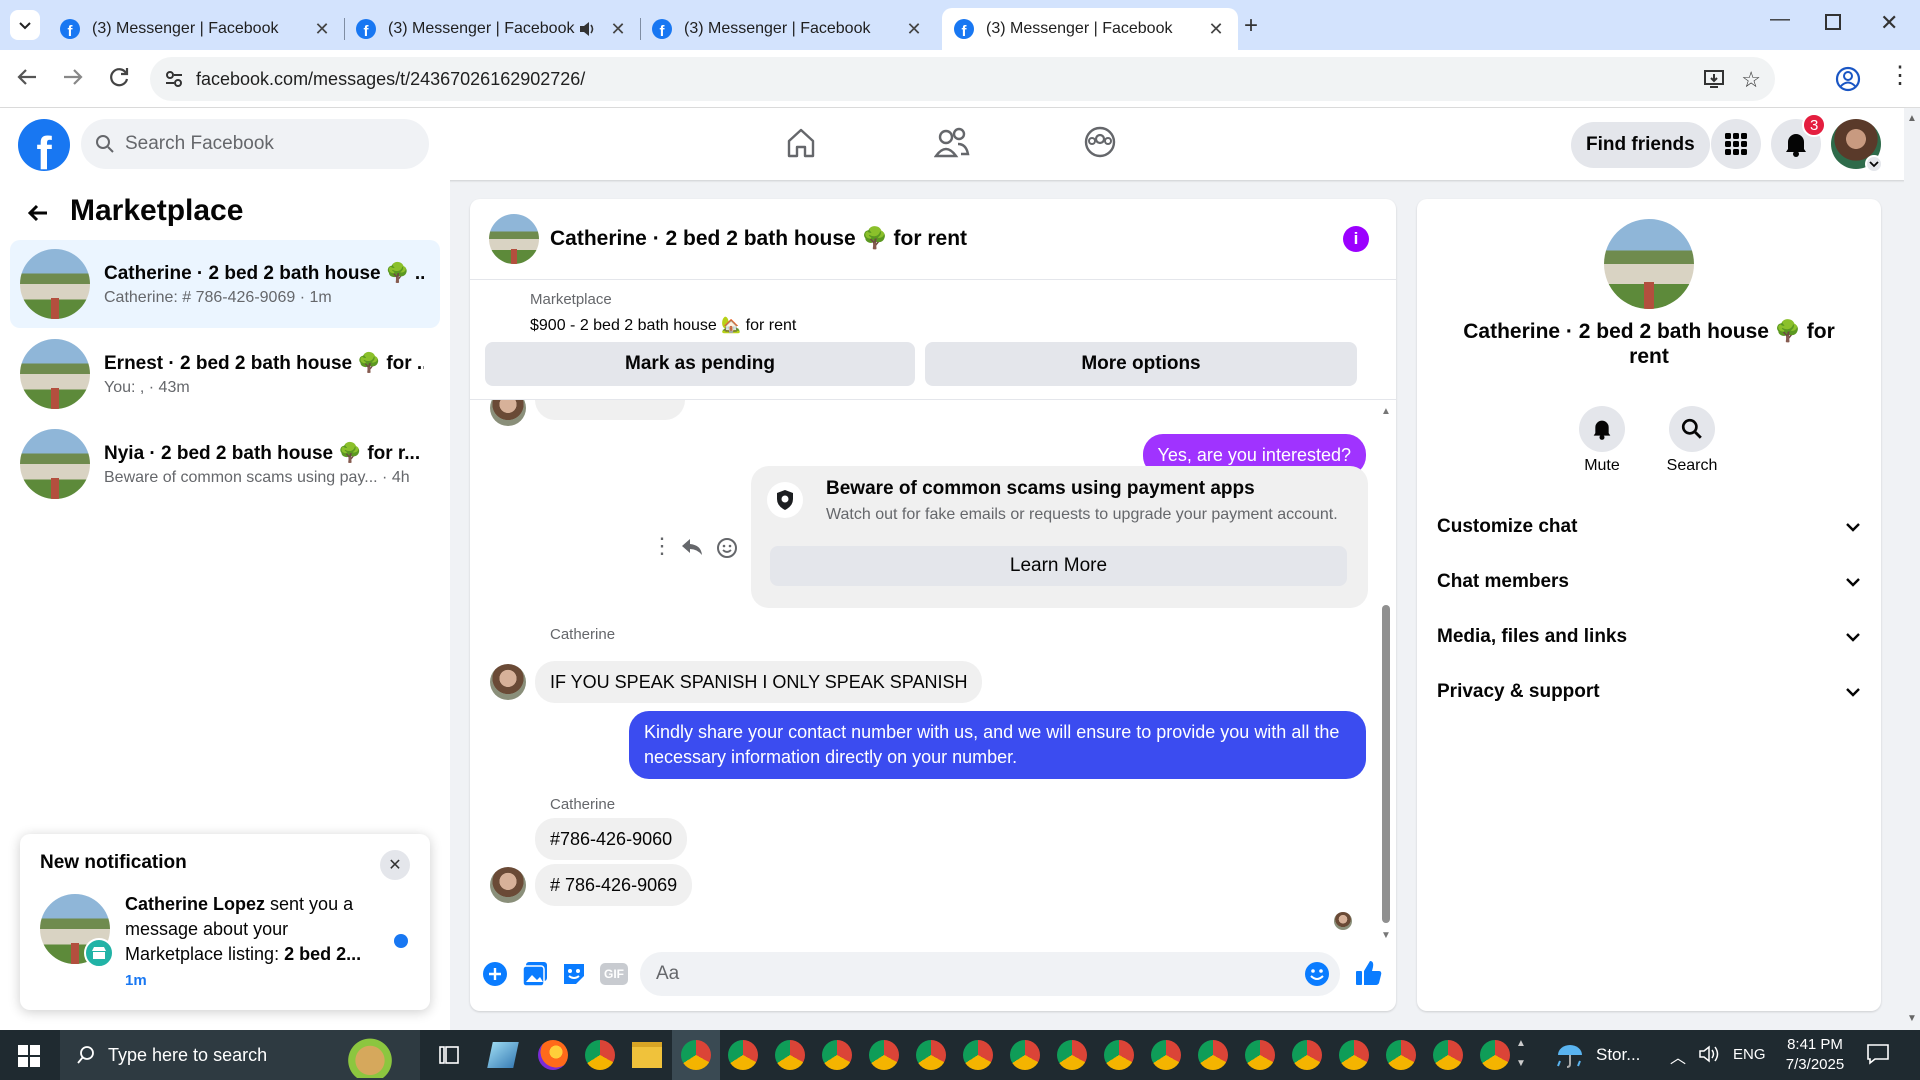 The width and height of the screenshot is (1920, 1080). What do you see at coordinates (990, 974) in the screenshot?
I see `message-input: Aa` at bounding box center [990, 974].